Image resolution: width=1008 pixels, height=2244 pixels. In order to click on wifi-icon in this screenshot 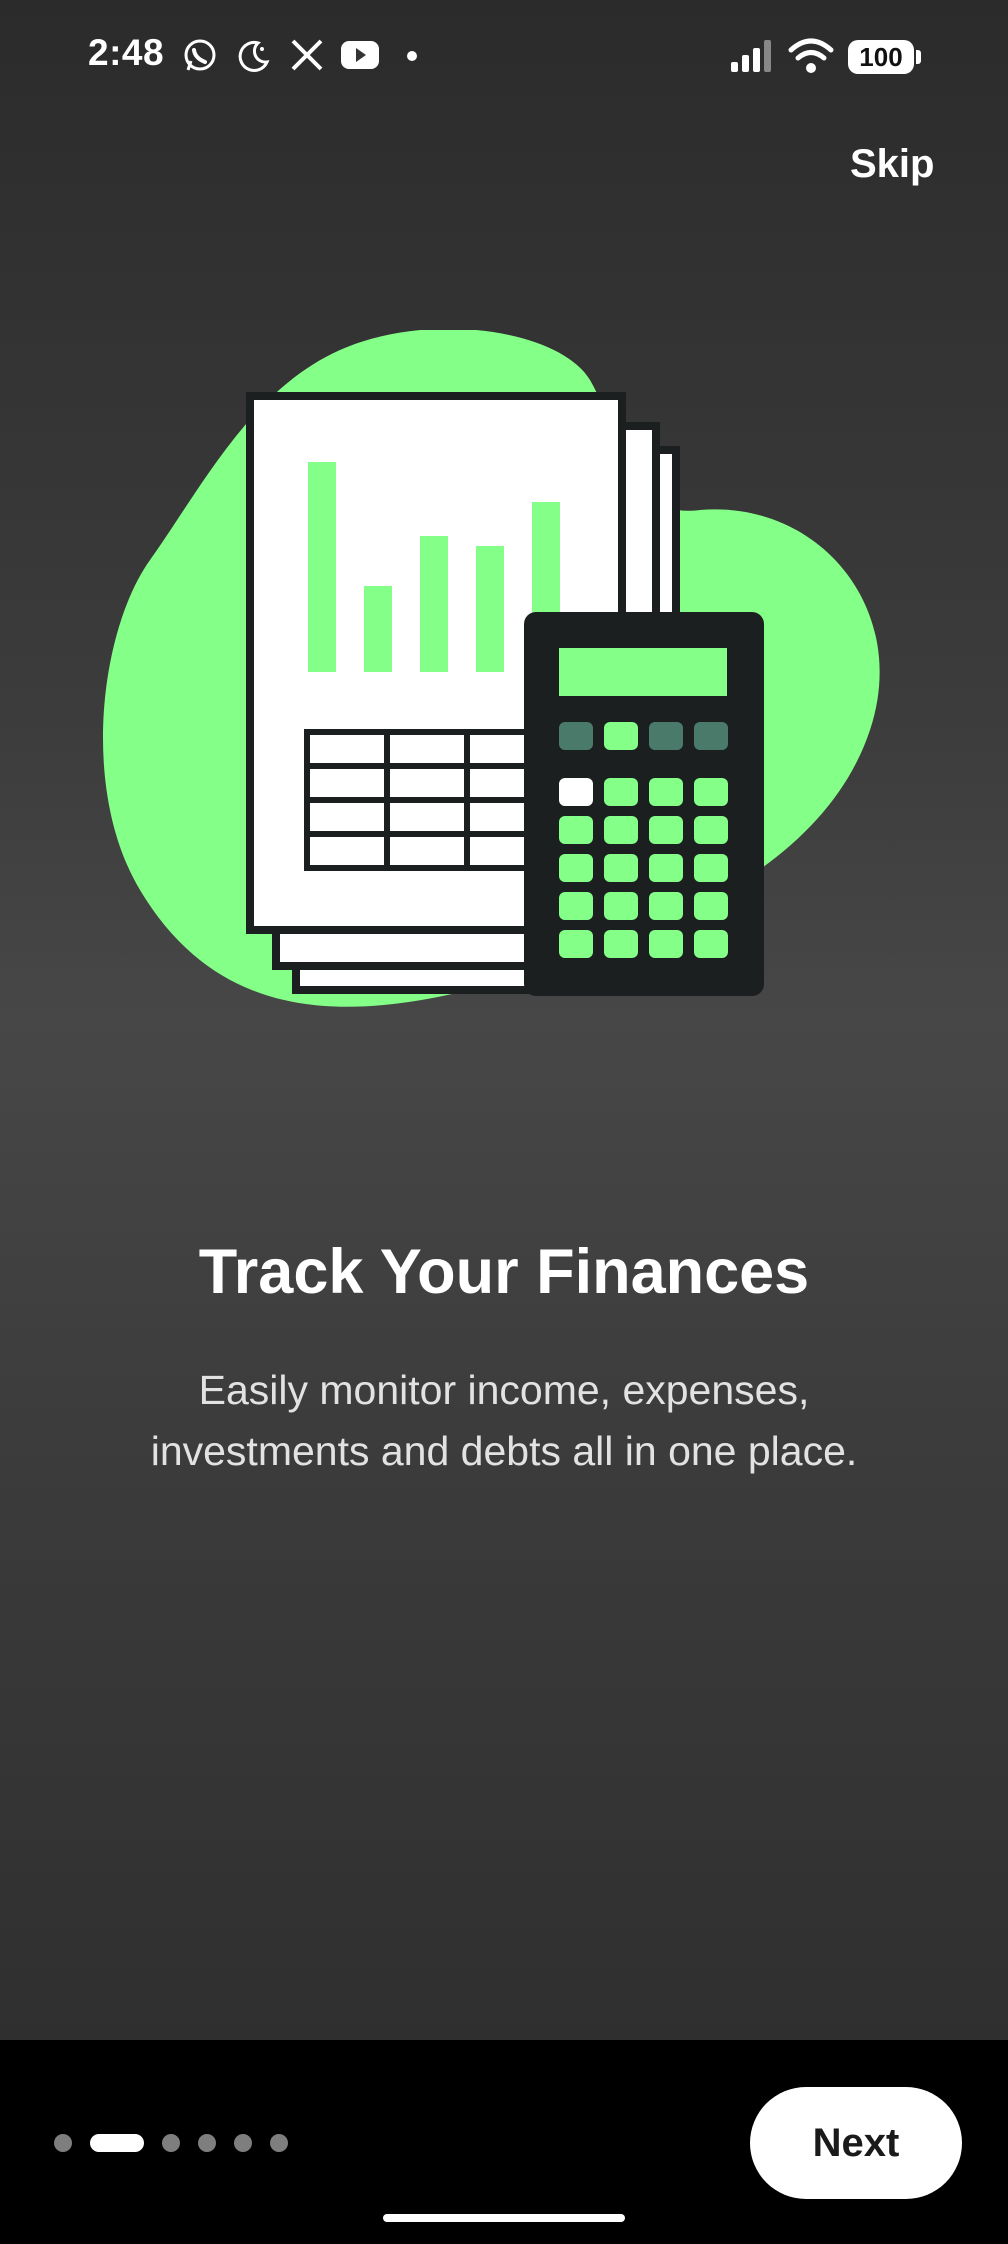, I will do `click(811, 55)`.